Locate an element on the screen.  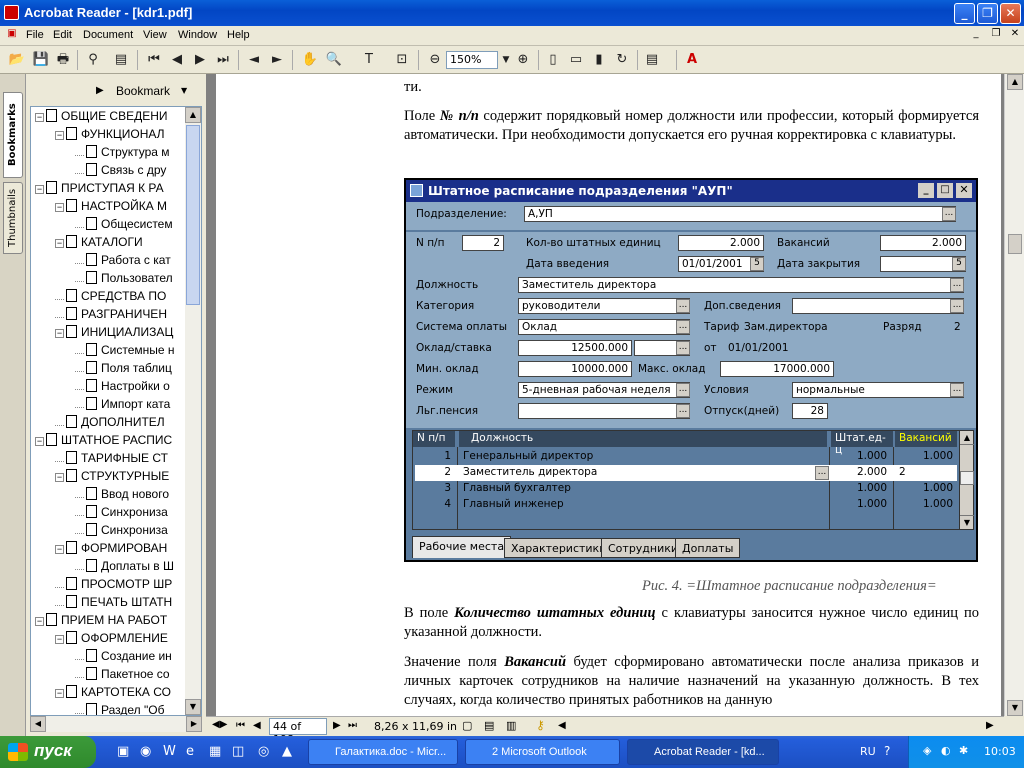
bookmark-item: Раздел "Об is located at coordinates (119, 709).